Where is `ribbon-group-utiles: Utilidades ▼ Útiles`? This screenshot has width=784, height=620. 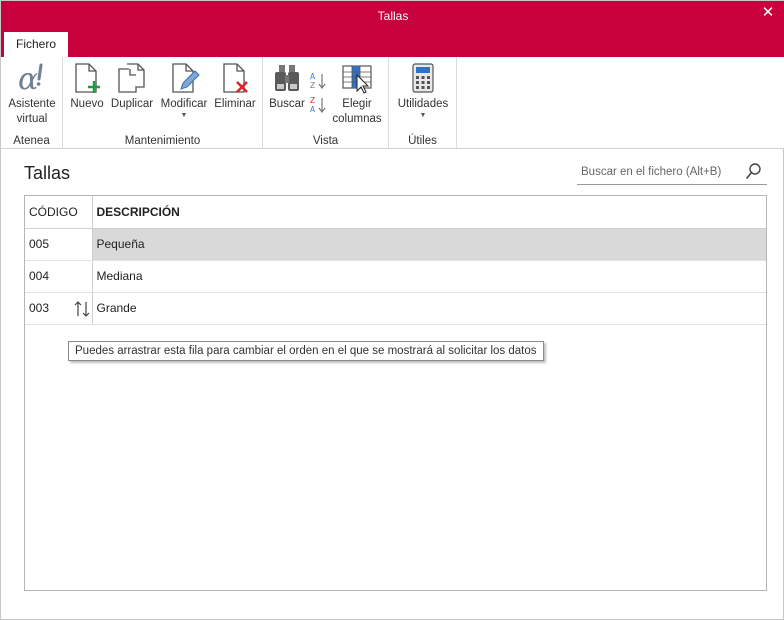 ribbon-group-utiles: Utilidades ▼ Útiles is located at coordinates (423, 103).